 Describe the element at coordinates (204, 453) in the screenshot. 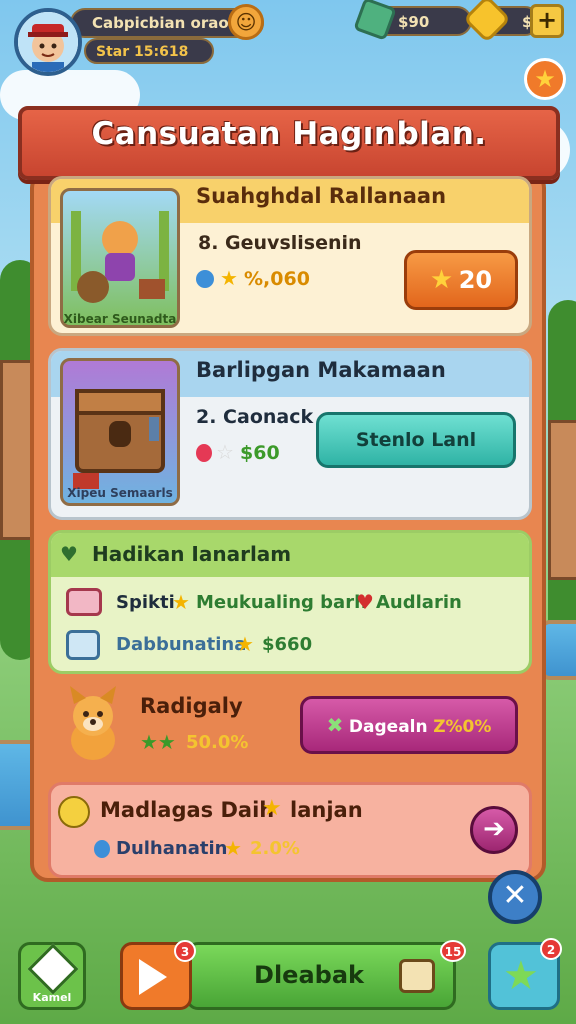

I see `heart-drop-icon` at that location.